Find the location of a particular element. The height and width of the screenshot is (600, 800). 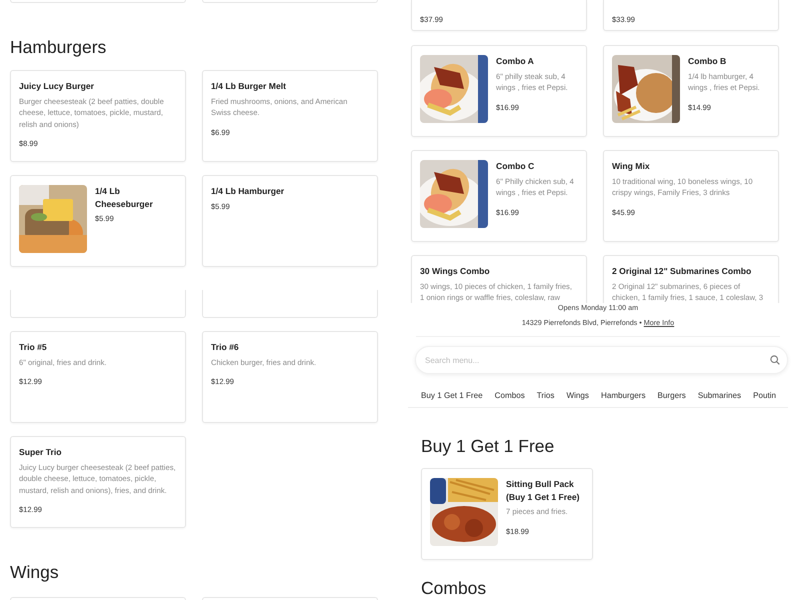

category-tab: Hamburgers is located at coordinates (623, 396).